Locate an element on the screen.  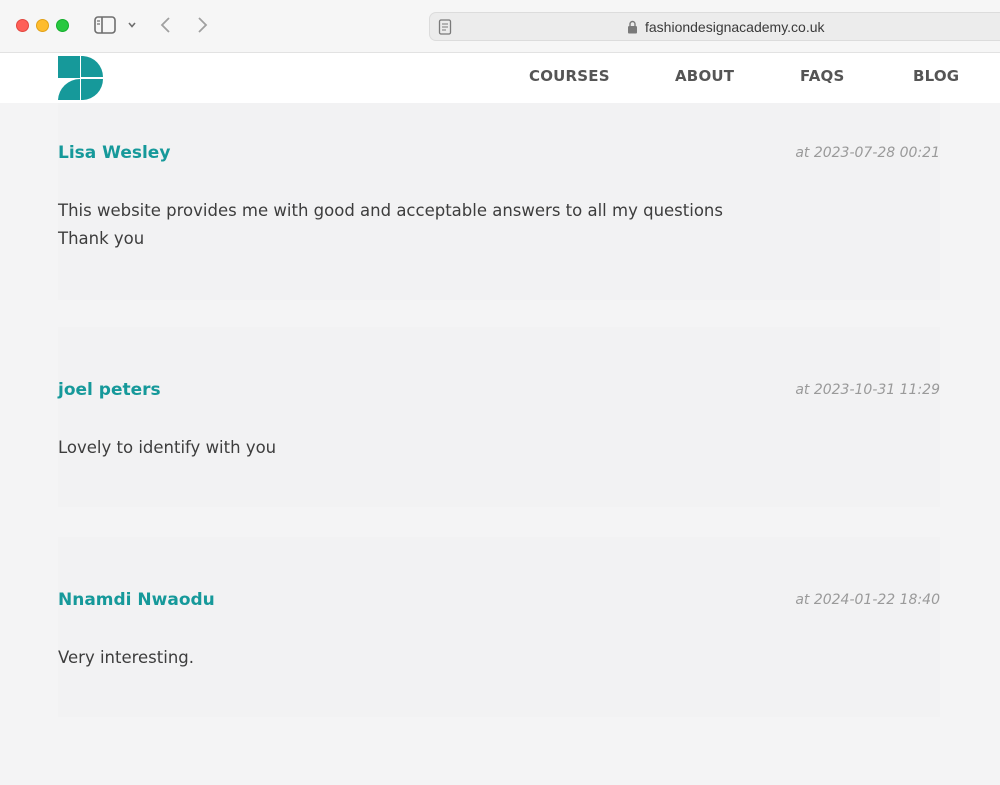
back-arrow-icon is located at coordinates (166, 25).